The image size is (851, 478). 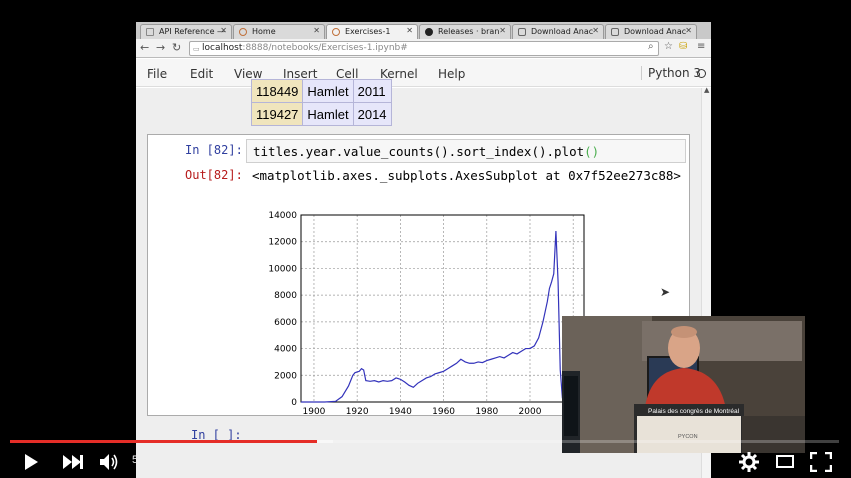 What do you see at coordinates (150, 32) in the screenshot?
I see `doc-icon` at bounding box center [150, 32].